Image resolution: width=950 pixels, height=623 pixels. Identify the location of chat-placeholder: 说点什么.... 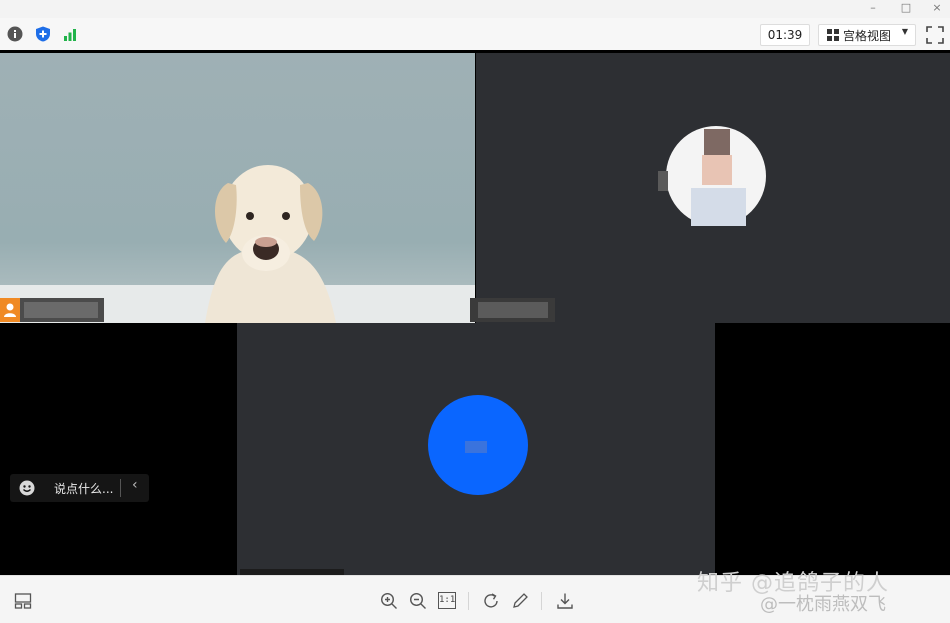
(83, 488).